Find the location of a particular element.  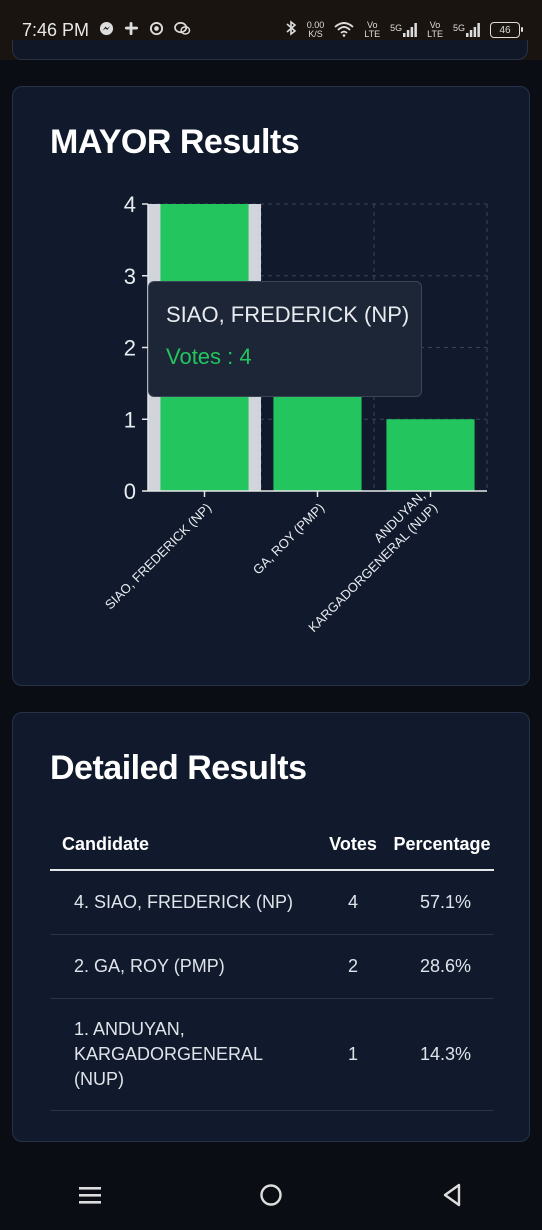

messenger-icon is located at coordinates (106, 30).